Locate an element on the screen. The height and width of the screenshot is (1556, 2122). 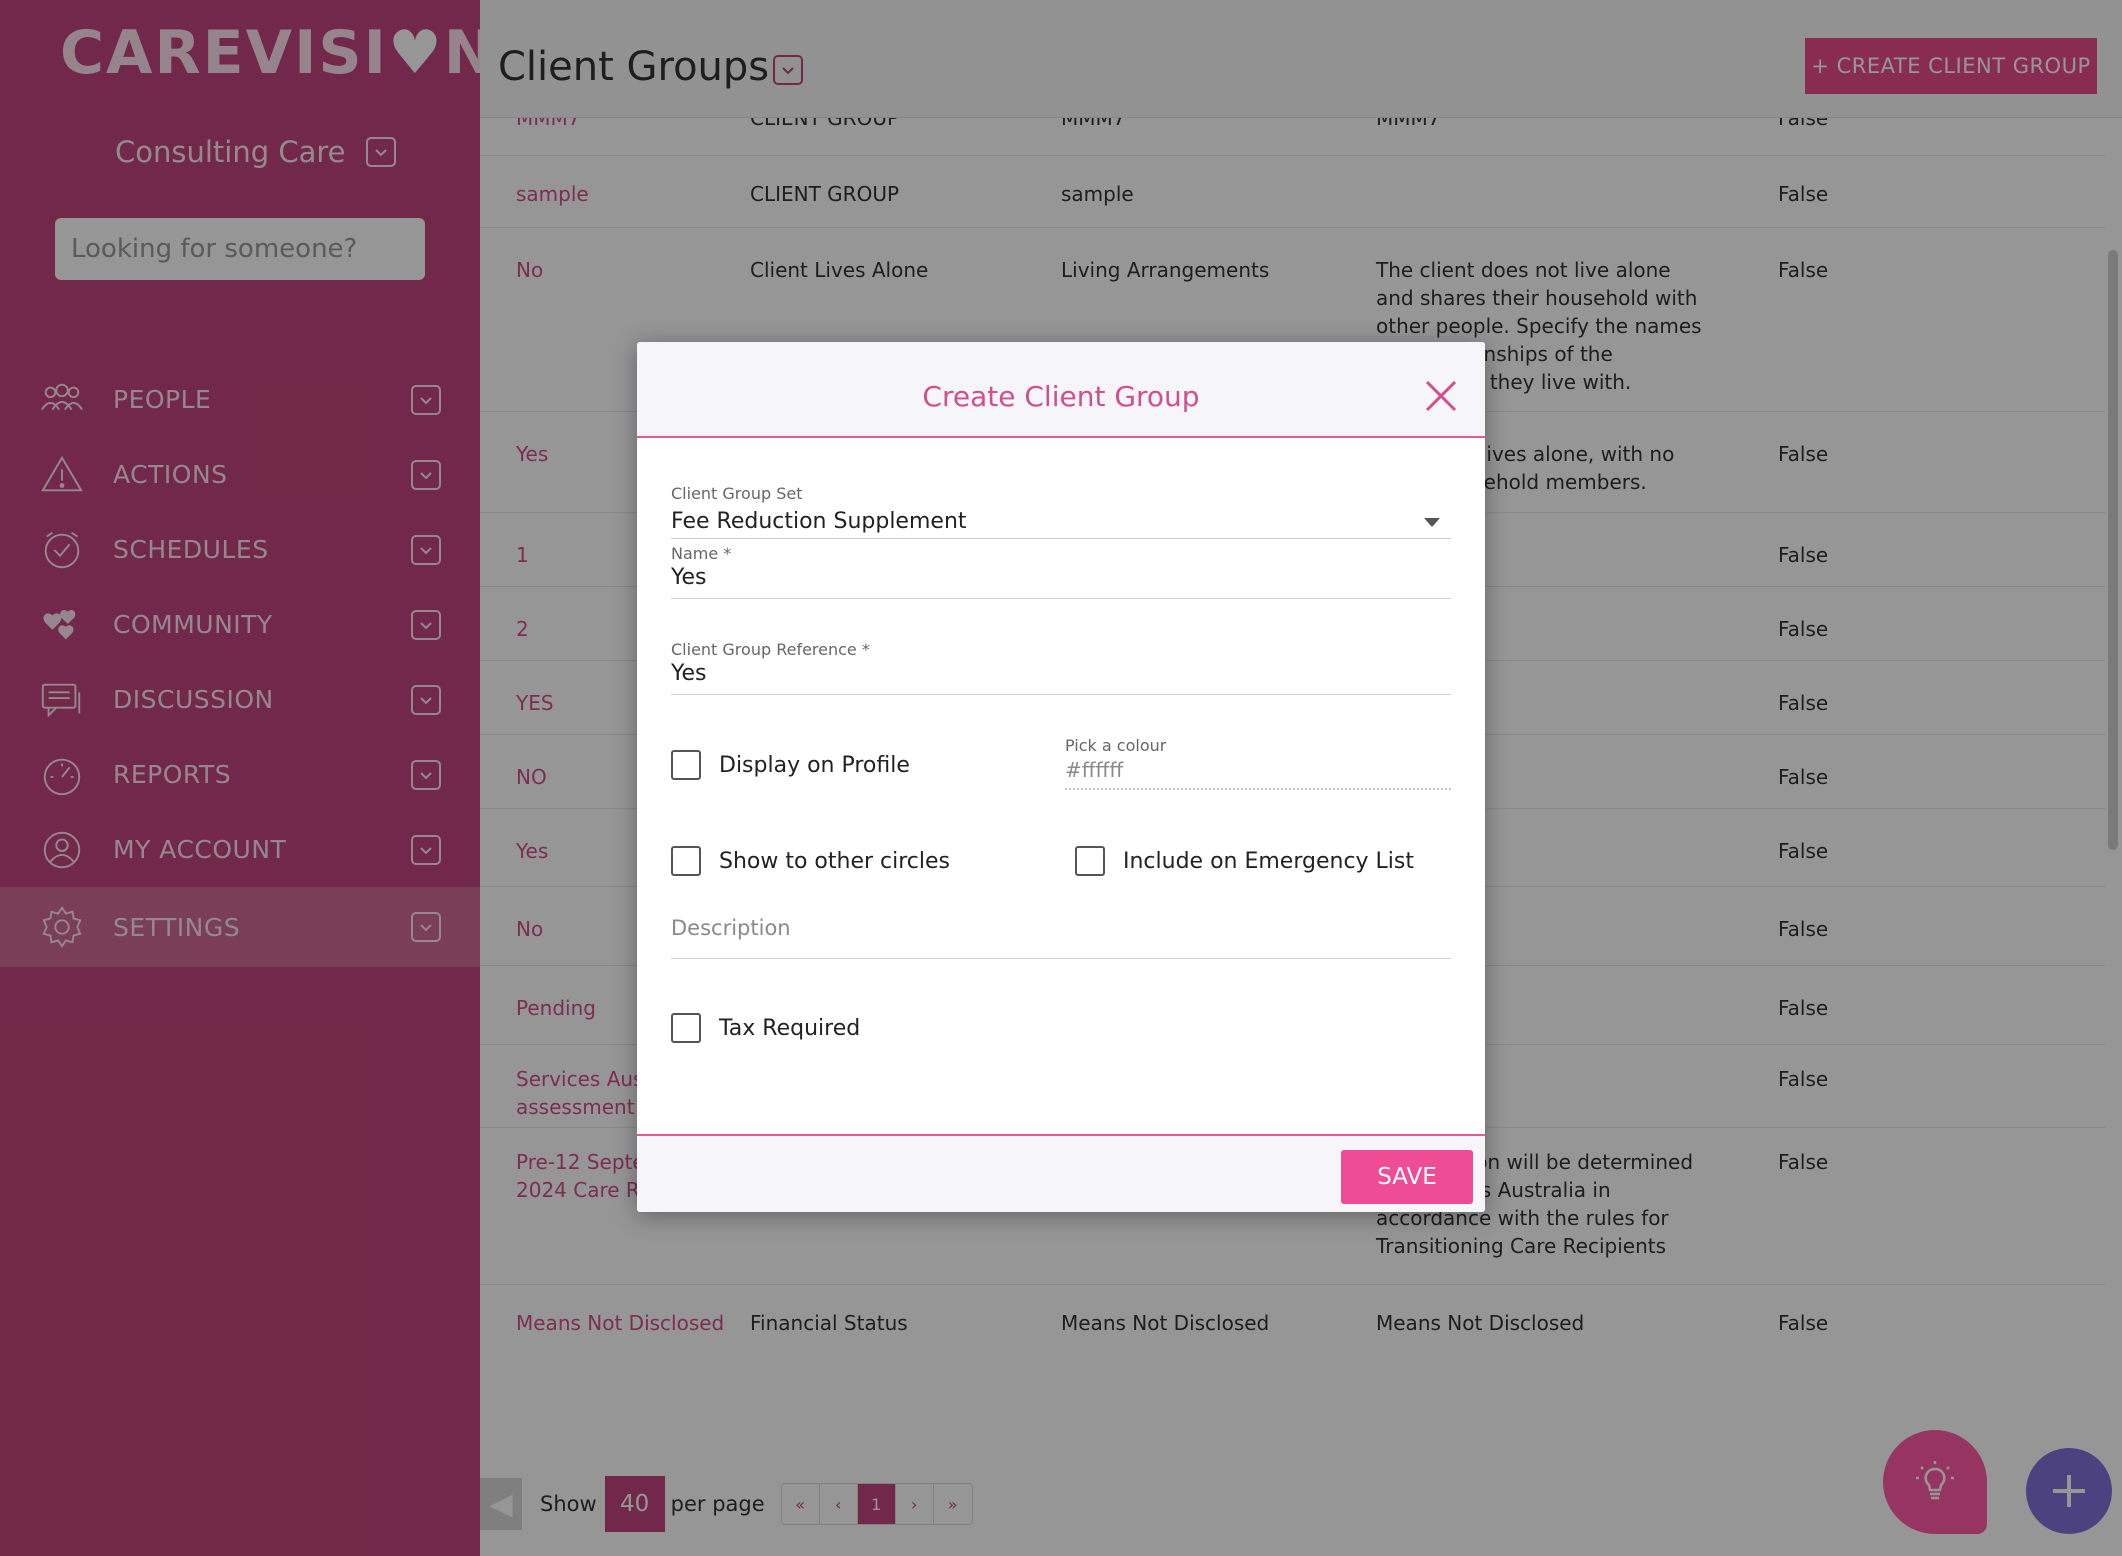
reference-label: Client Group Reference * is located at coordinates (770, 649).